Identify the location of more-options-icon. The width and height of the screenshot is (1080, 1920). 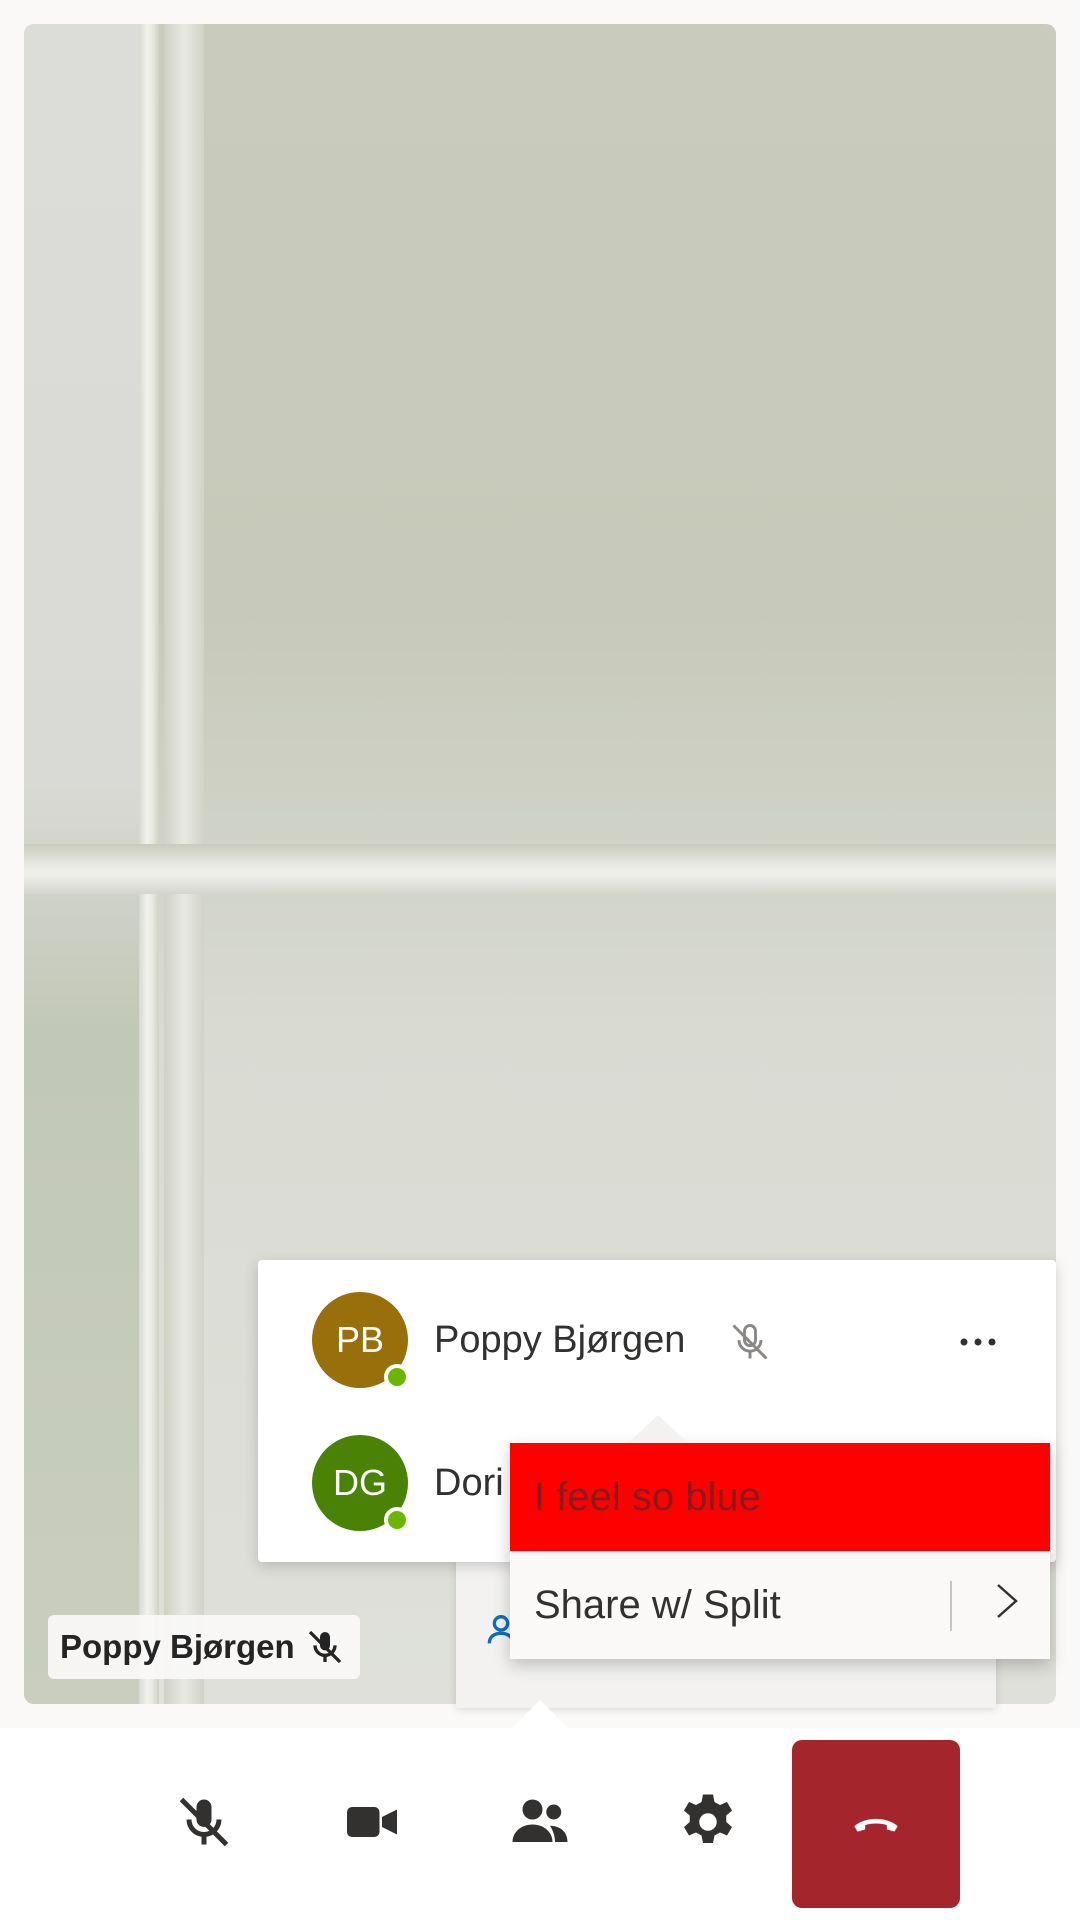
(978, 1342).